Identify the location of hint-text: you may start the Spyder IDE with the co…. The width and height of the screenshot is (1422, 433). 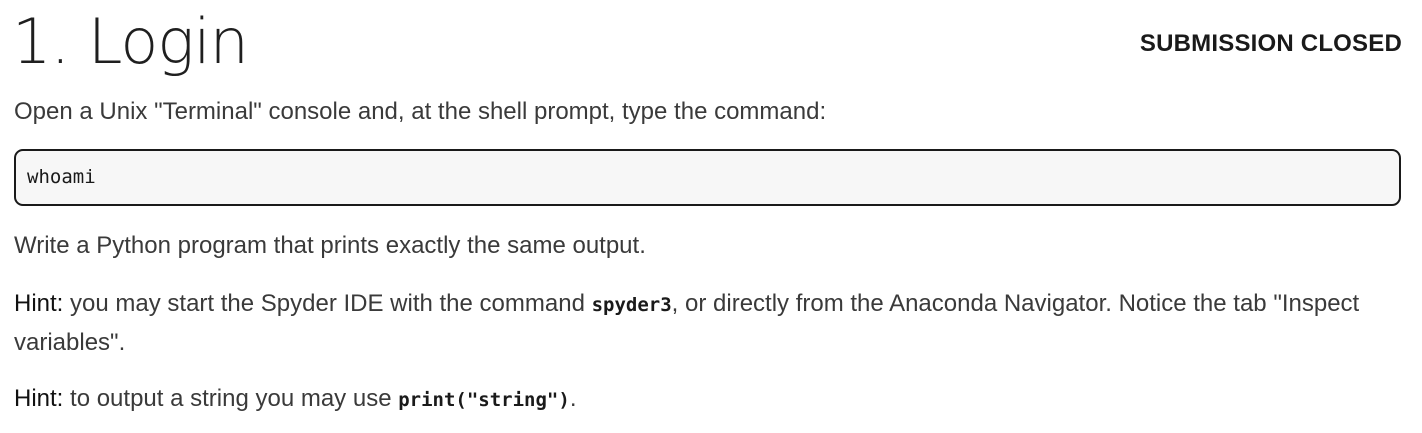
(327, 303).